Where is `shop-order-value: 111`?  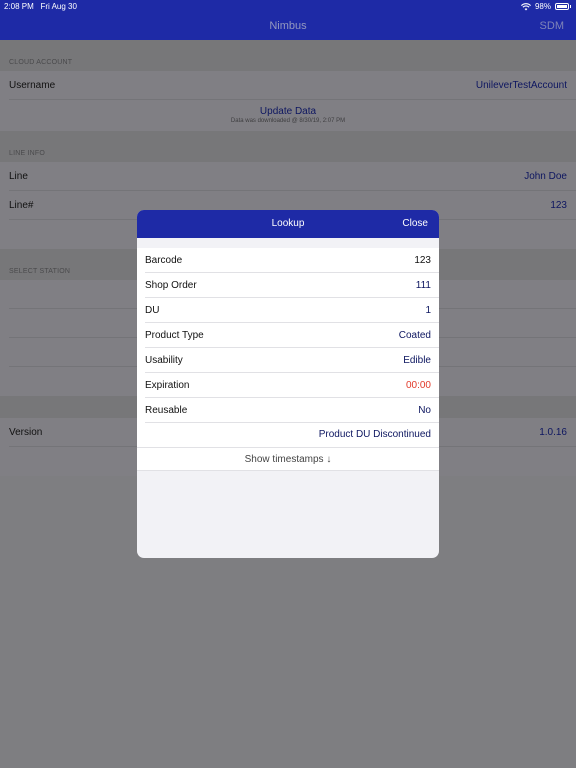
shop-order-value: 111 is located at coordinates (423, 285).